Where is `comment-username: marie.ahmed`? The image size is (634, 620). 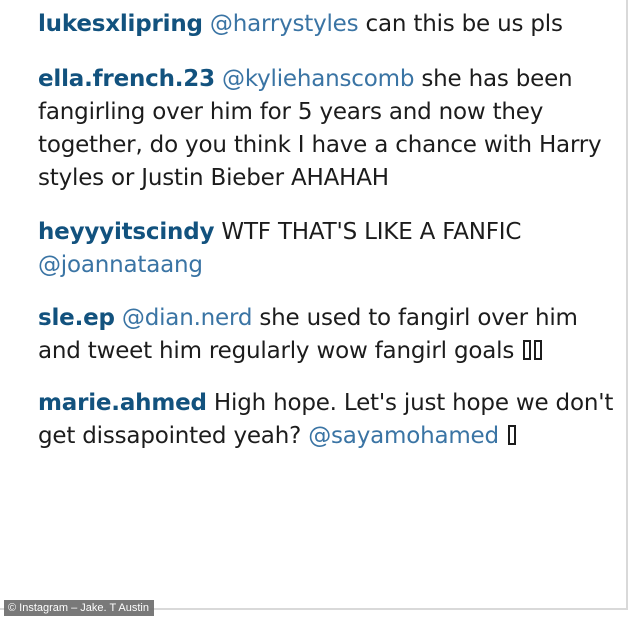
comment-username: marie.ahmed is located at coordinates (122, 403).